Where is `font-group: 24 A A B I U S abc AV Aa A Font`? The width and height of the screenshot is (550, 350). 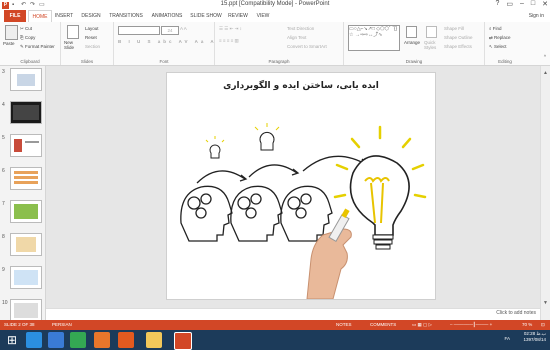
font-group: 24 A A B I U S abc AV Aa A Font is located at coordinates (164, 43).